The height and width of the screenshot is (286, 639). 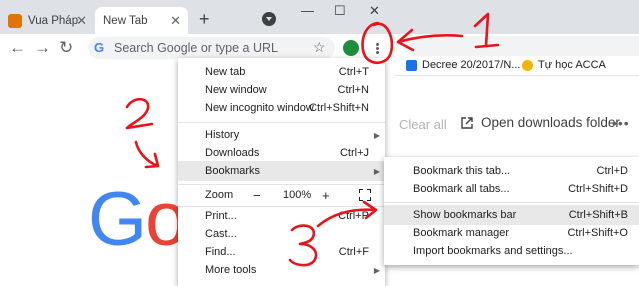 What do you see at coordinates (42, 48) in the screenshot?
I see `forward-arrow-icon: →` at bounding box center [42, 48].